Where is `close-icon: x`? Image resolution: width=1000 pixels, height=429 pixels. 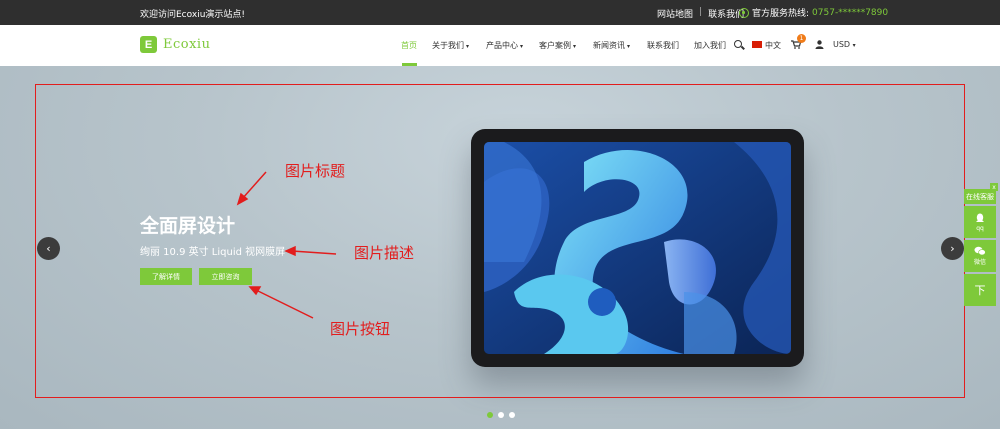
close-icon: x is located at coordinates (994, 187).